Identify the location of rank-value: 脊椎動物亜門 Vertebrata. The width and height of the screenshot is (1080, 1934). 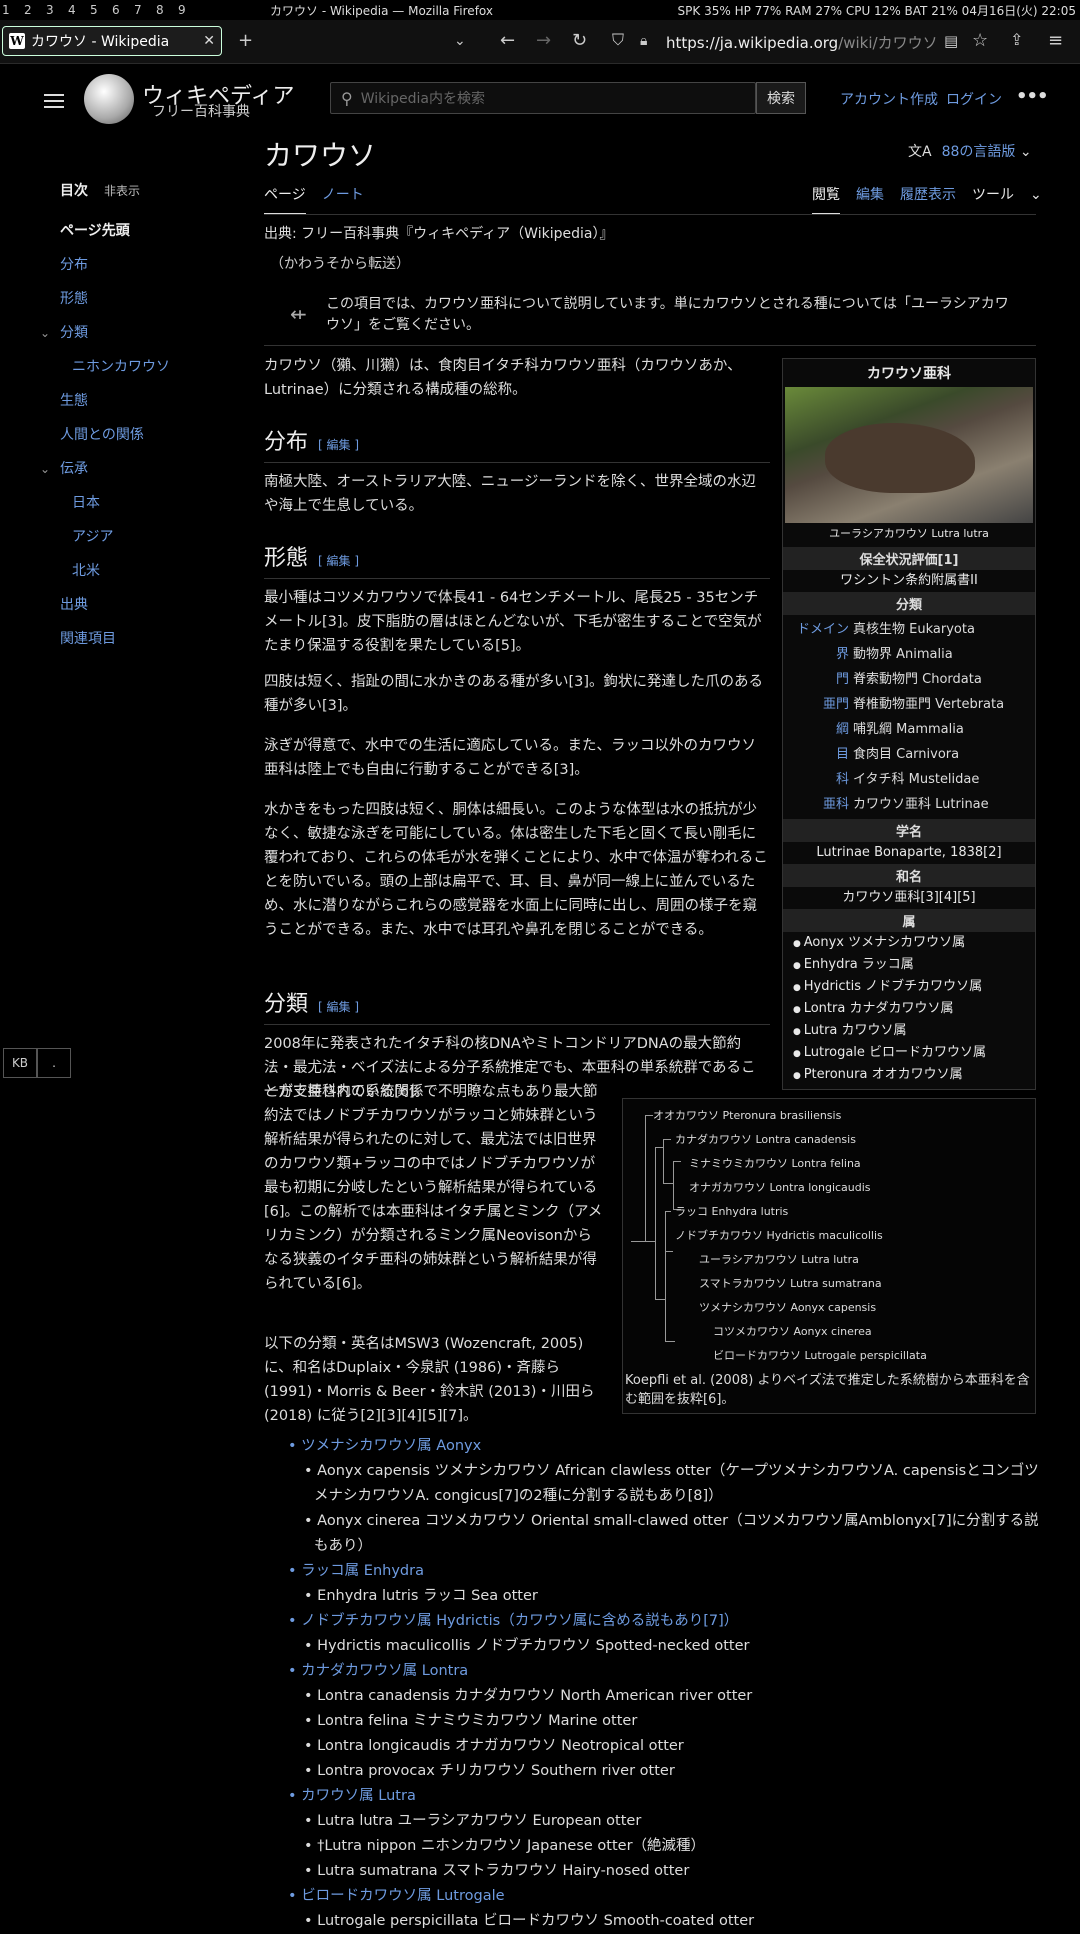
(928, 702).